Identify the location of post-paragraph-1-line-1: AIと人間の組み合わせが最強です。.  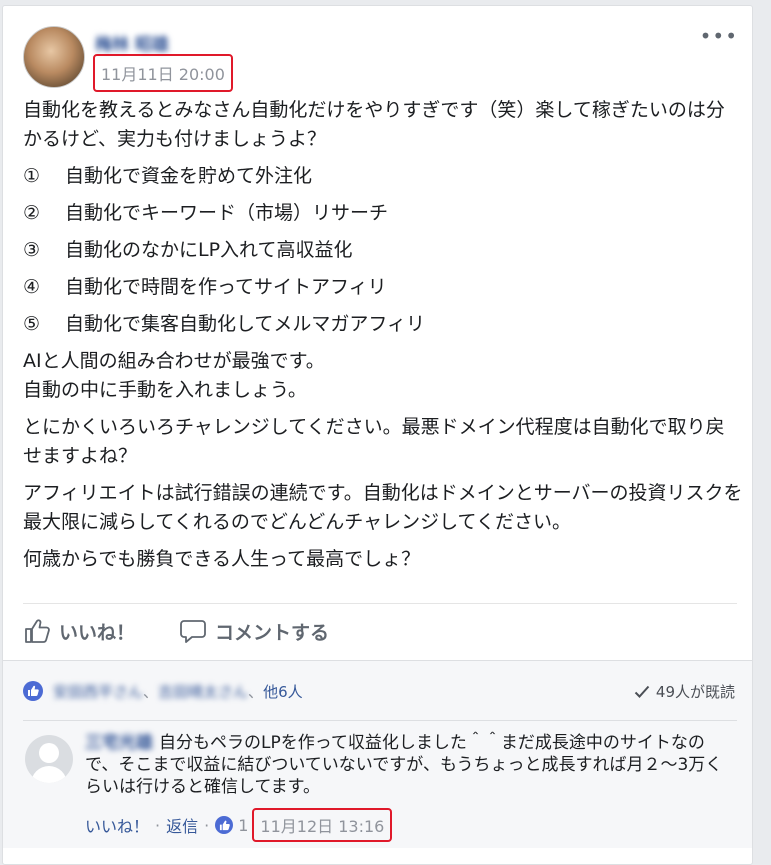
(174, 361).